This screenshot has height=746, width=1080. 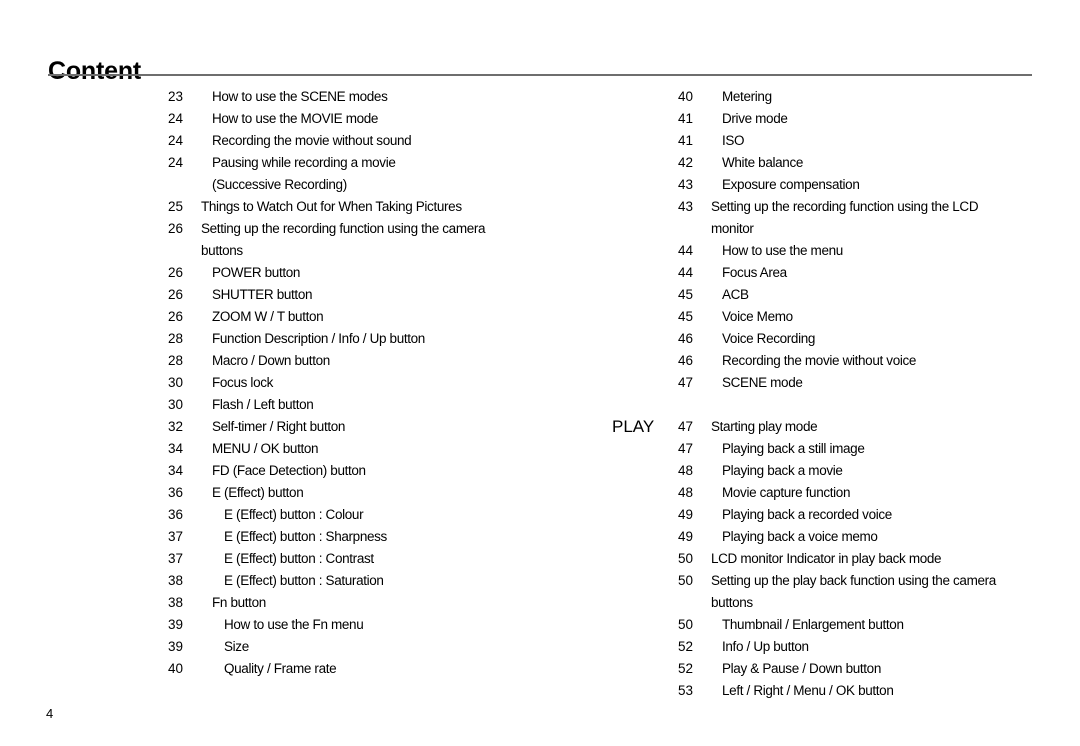 What do you see at coordinates (686, 690) in the screenshot?
I see `toc-page-number: 53` at bounding box center [686, 690].